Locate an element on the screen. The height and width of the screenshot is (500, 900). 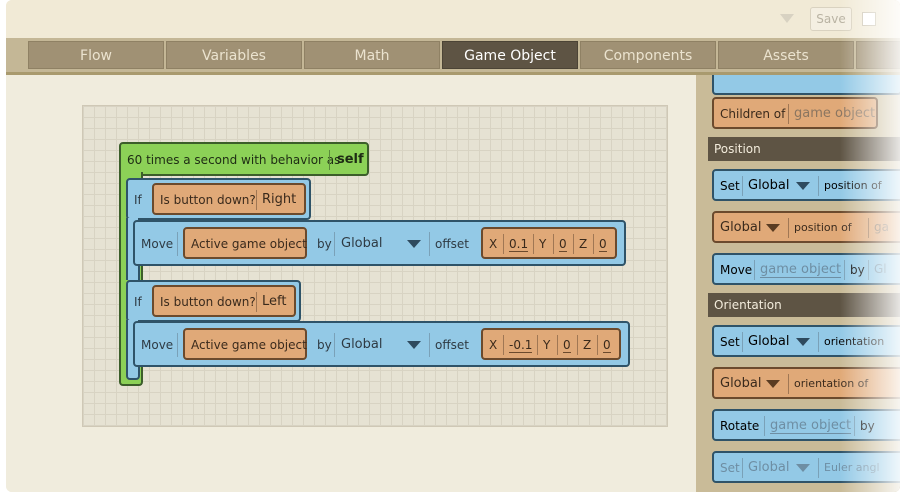
palette-set-orientation: Set Global orientation is located at coordinates (806, 341).